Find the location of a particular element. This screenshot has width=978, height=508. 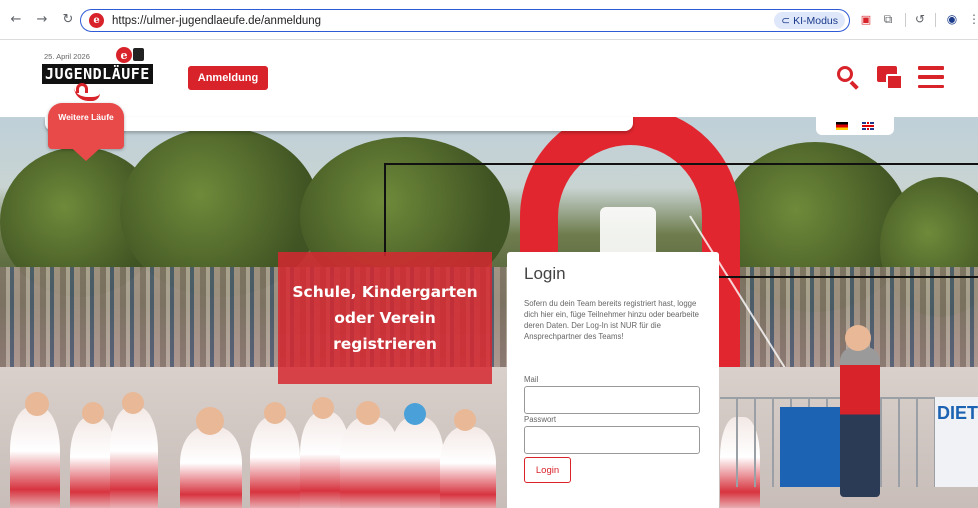

site-header: 25. April 2026 e JUGENDLÄUFE Anmeldung is located at coordinates (489, 79).